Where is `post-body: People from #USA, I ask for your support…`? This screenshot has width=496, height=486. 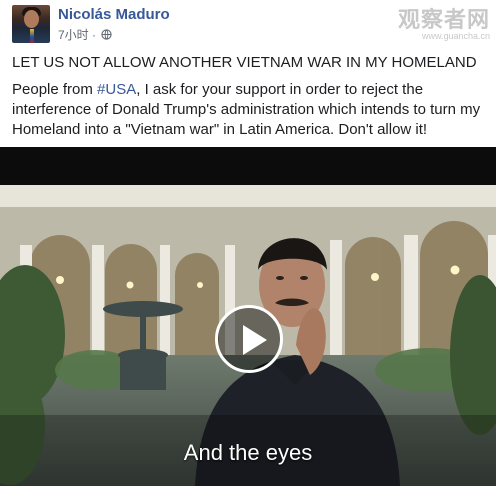 post-body: People from #USA, I ask for your support… is located at coordinates (251, 110).